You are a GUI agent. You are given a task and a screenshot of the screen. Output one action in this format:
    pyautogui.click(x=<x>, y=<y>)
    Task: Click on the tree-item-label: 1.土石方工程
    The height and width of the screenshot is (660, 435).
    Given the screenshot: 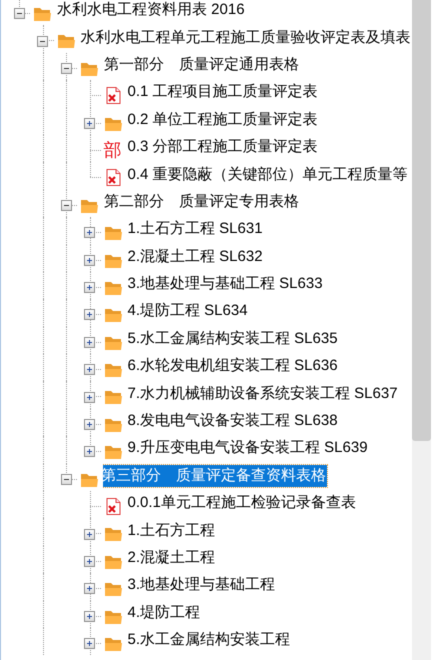 What is the action you would take?
    pyautogui.click(x=171, y=531)
    